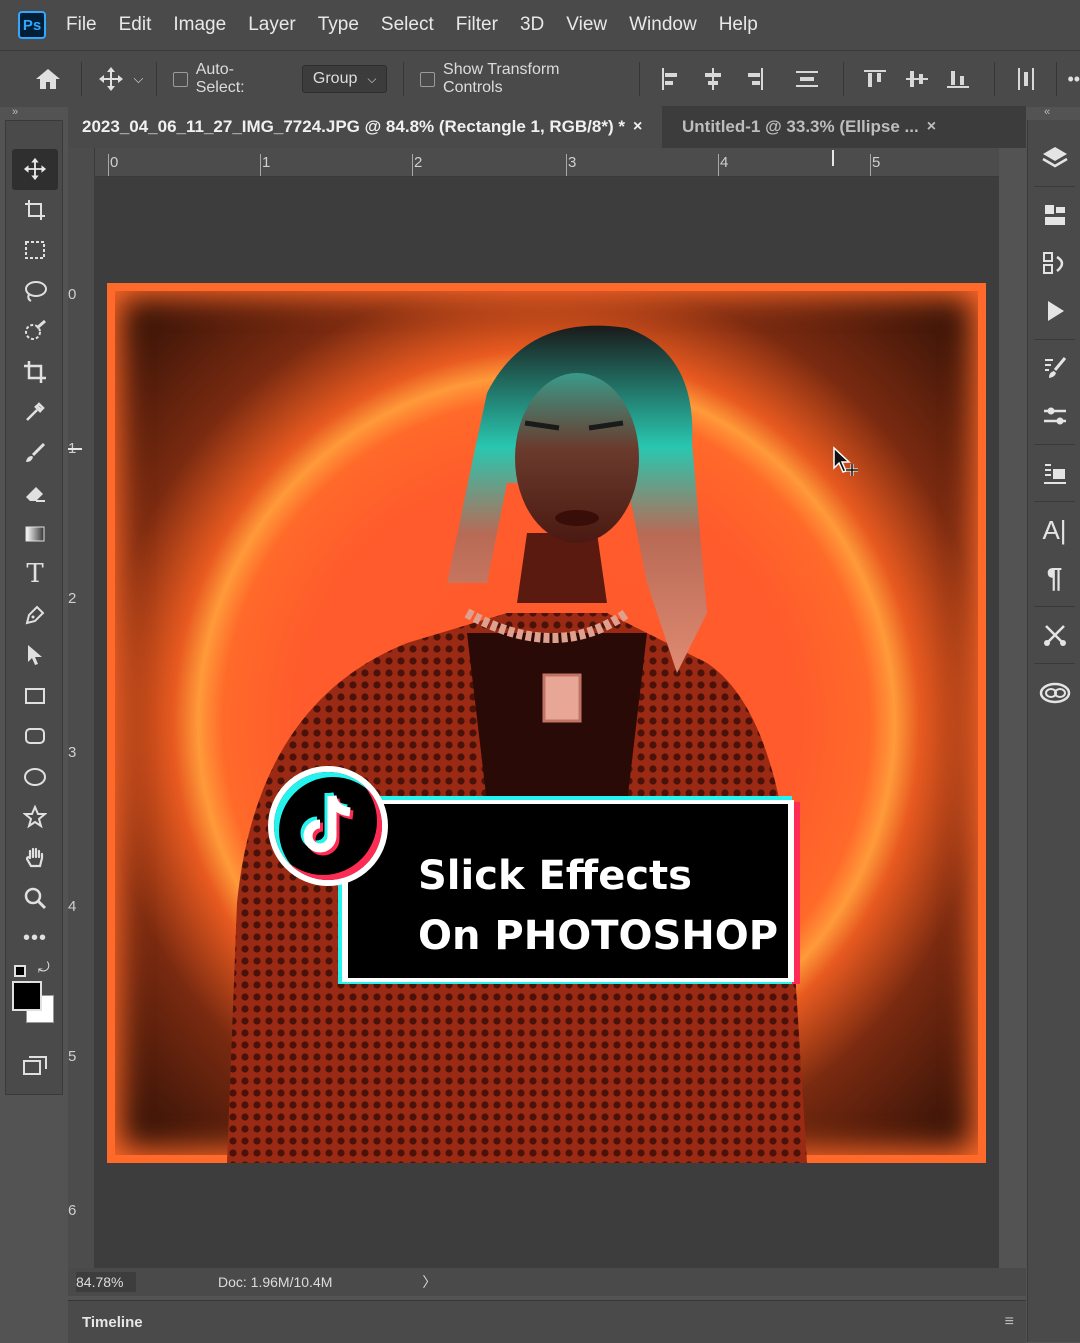 The height and width of the screenshot is (1343, 1080). Describe the element at coordinates (586, 25) in the screenshot. I see `menu-view: View` at that location.